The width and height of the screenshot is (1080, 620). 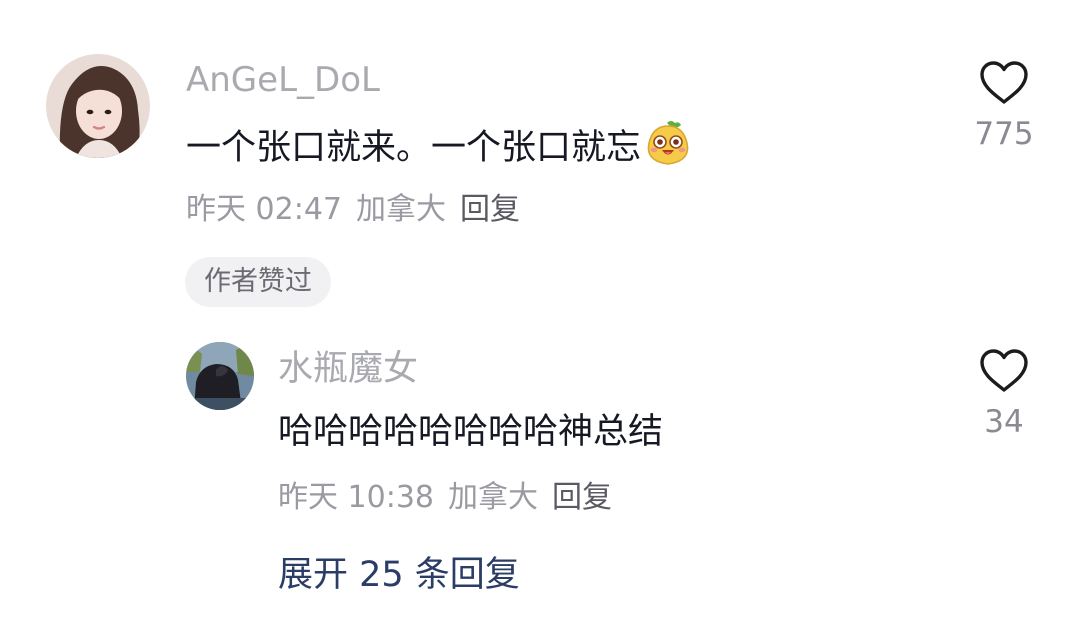 I want to click on expand-replies-button: 展开 25 条回复, so click(x=399, y=575).